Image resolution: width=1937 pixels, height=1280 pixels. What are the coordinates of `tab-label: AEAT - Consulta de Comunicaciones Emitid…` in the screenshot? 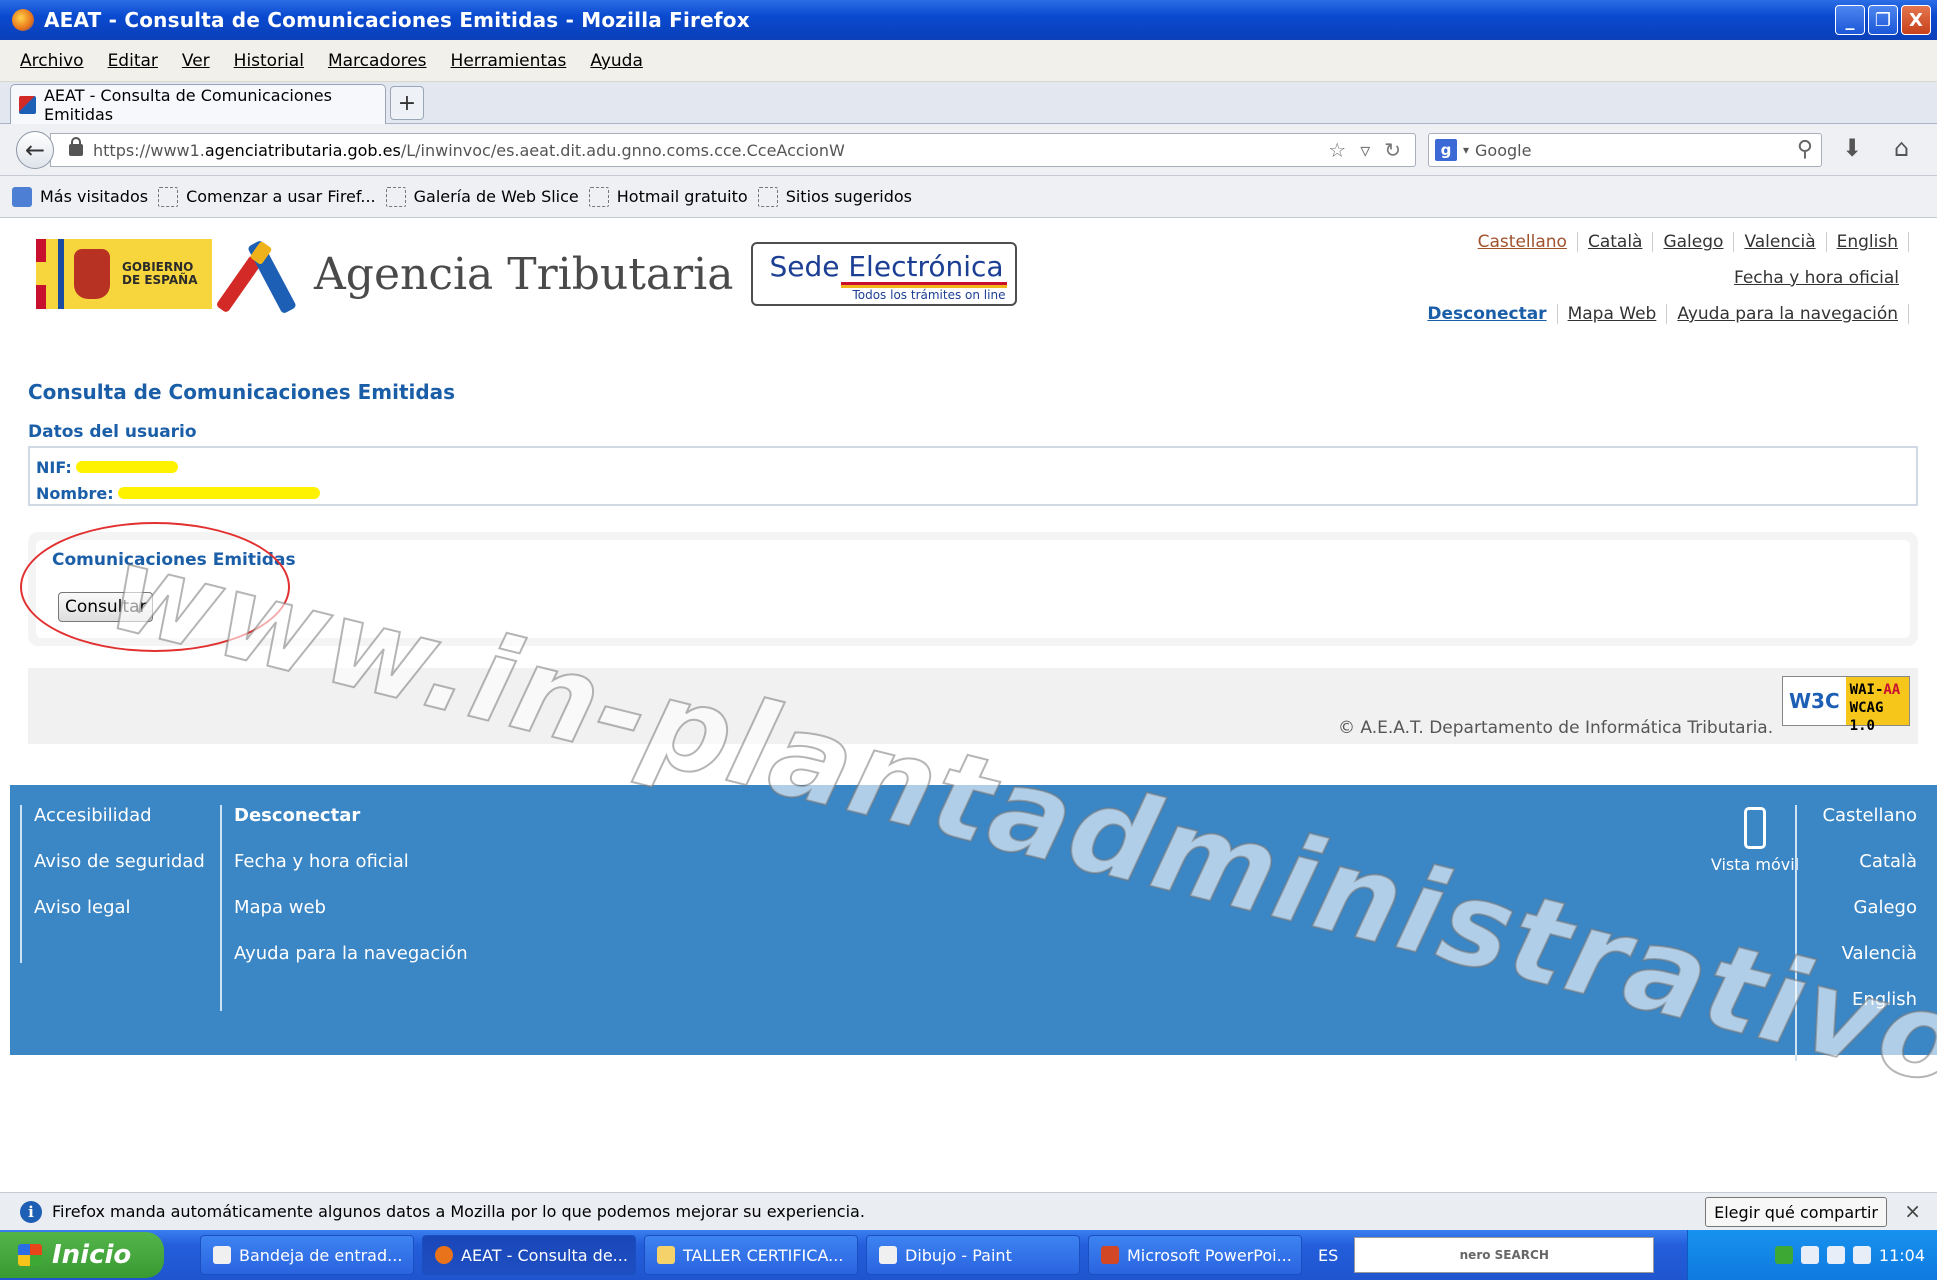 It's located at (187, 104).